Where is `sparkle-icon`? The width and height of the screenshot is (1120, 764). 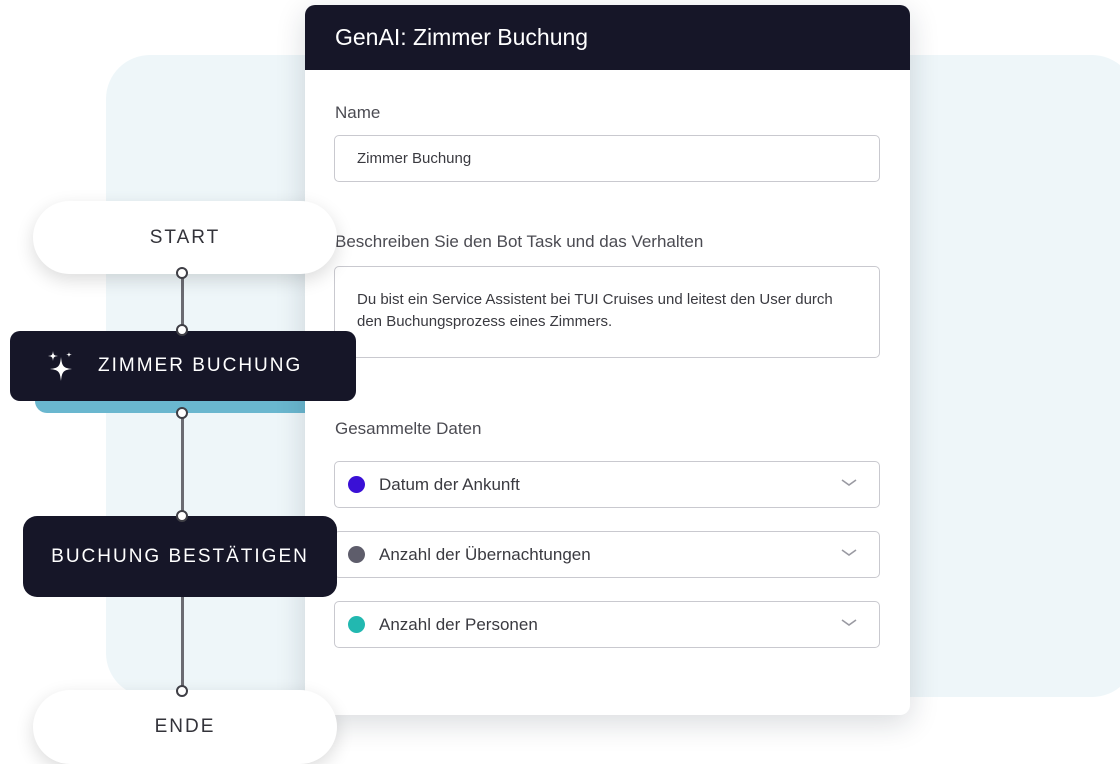 sparkle-icon is located at coordinates (60, 366).